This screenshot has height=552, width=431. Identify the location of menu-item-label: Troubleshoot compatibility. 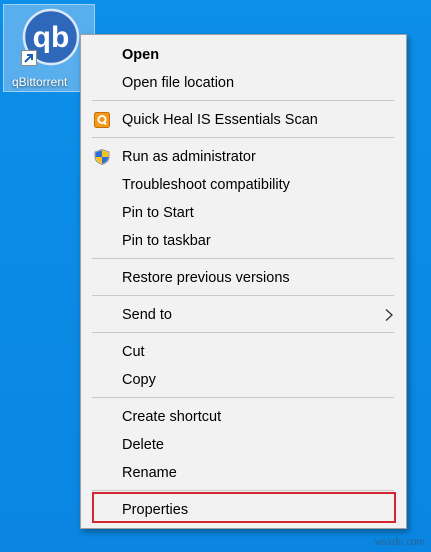
(206, 185).